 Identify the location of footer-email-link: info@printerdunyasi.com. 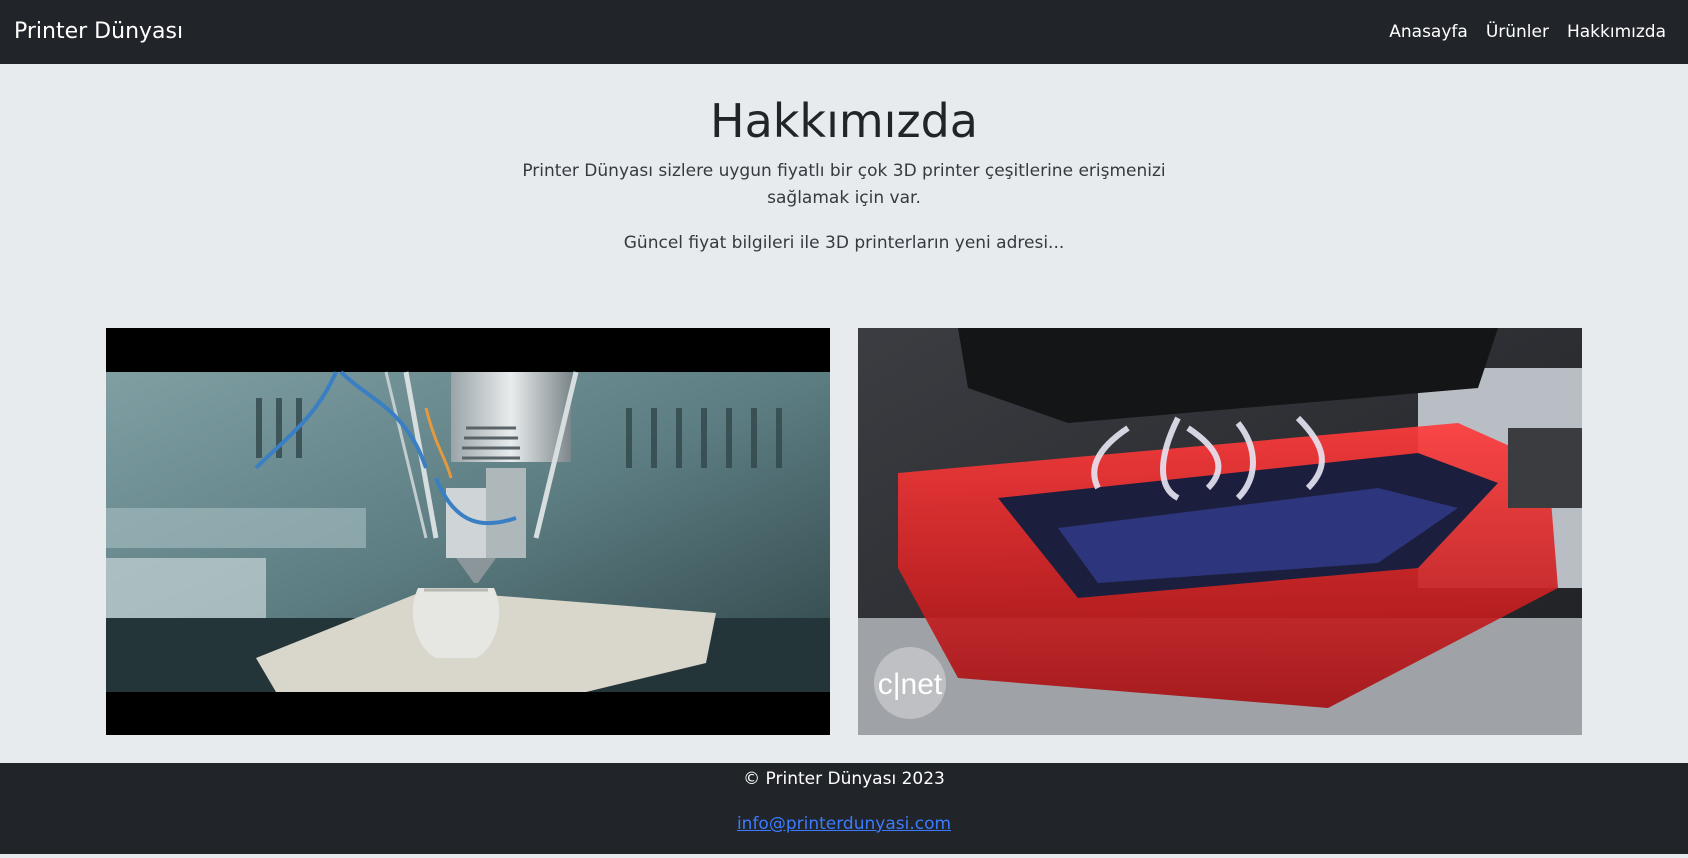
(844, 824).